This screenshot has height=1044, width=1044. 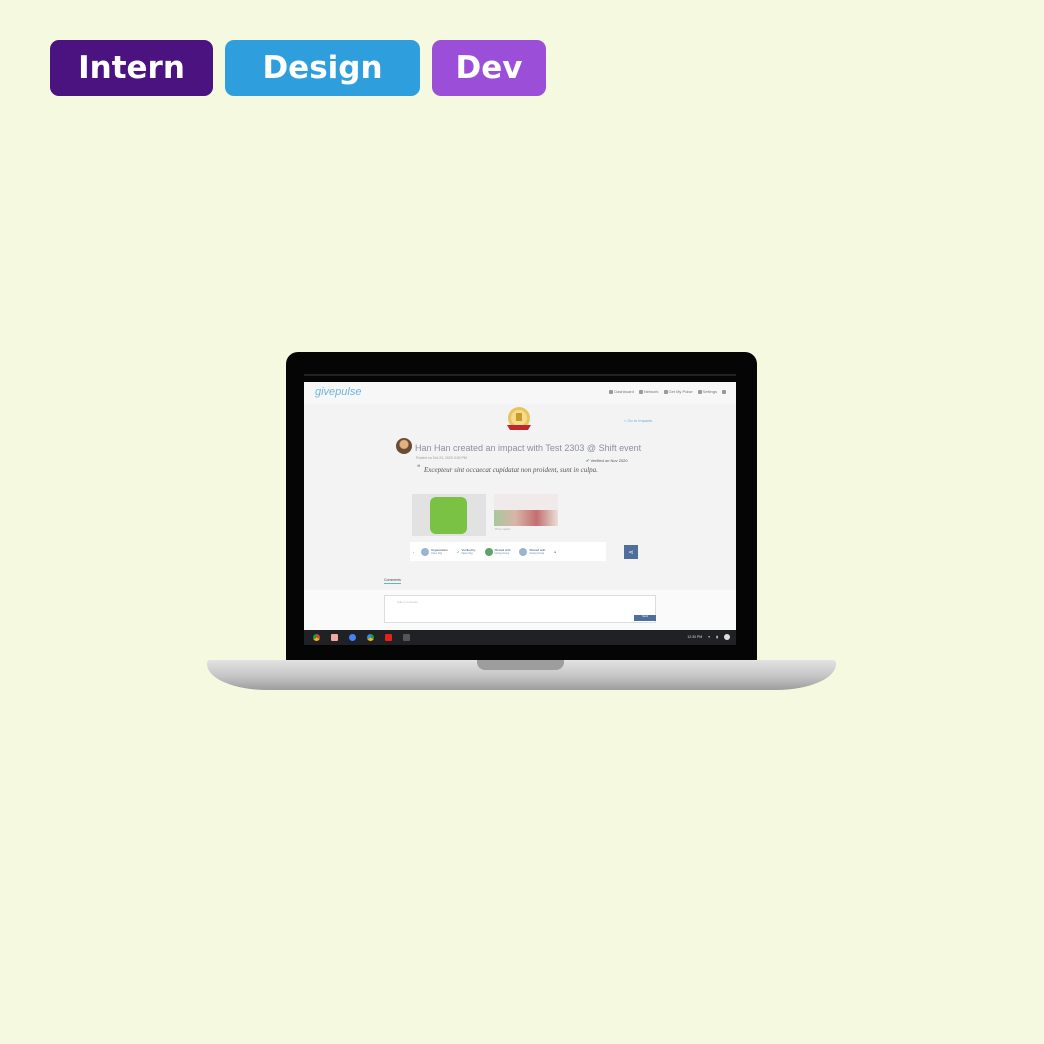 What do you see at coordinates (640, 391) in the screenshot?
I see `network-icon` at bounding box center [640, 391].